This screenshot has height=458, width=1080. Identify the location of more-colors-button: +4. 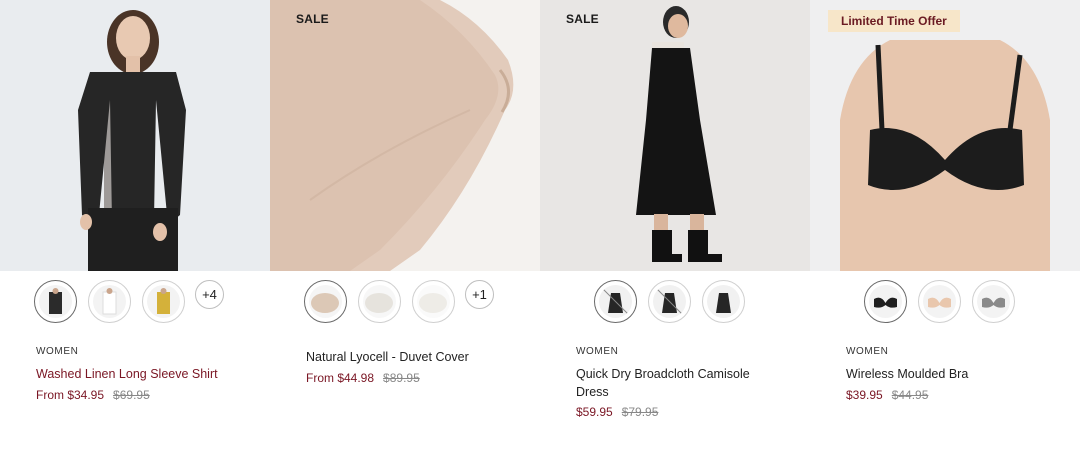
(209, 294).